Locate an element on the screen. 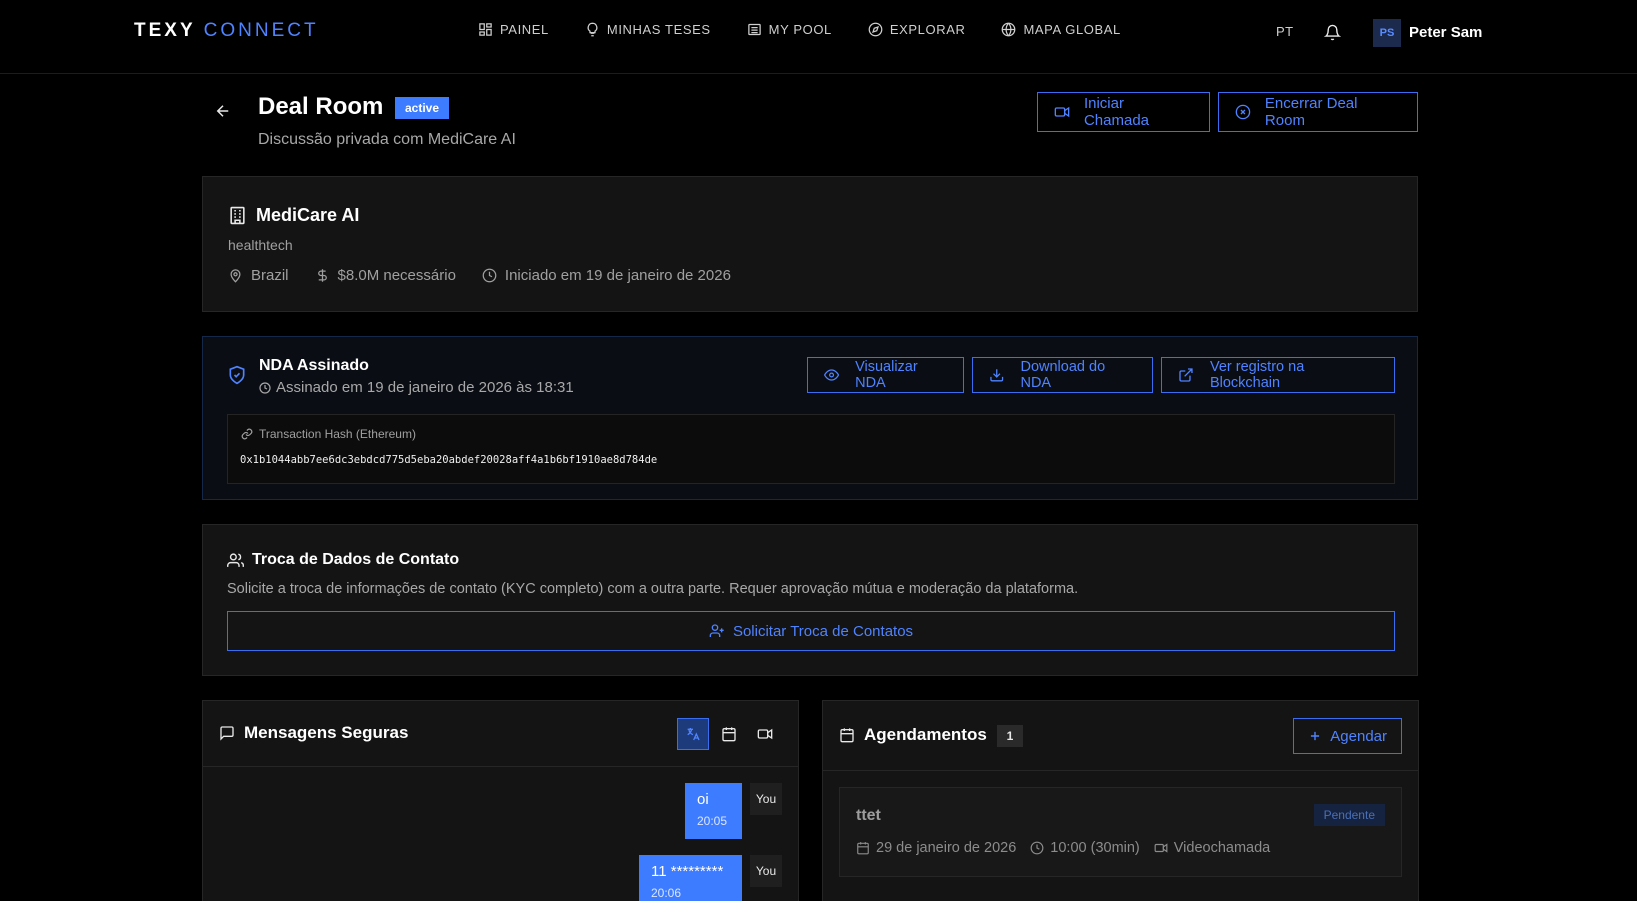  message-time: 20:05 is located at coordinates (712, 821).